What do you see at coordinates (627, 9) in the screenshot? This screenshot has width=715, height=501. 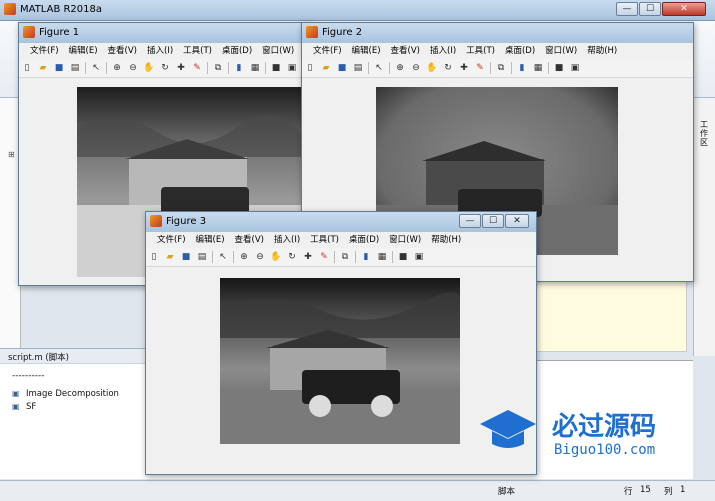 I see `main-minimize-button: —` at bounding box center [627, 9].